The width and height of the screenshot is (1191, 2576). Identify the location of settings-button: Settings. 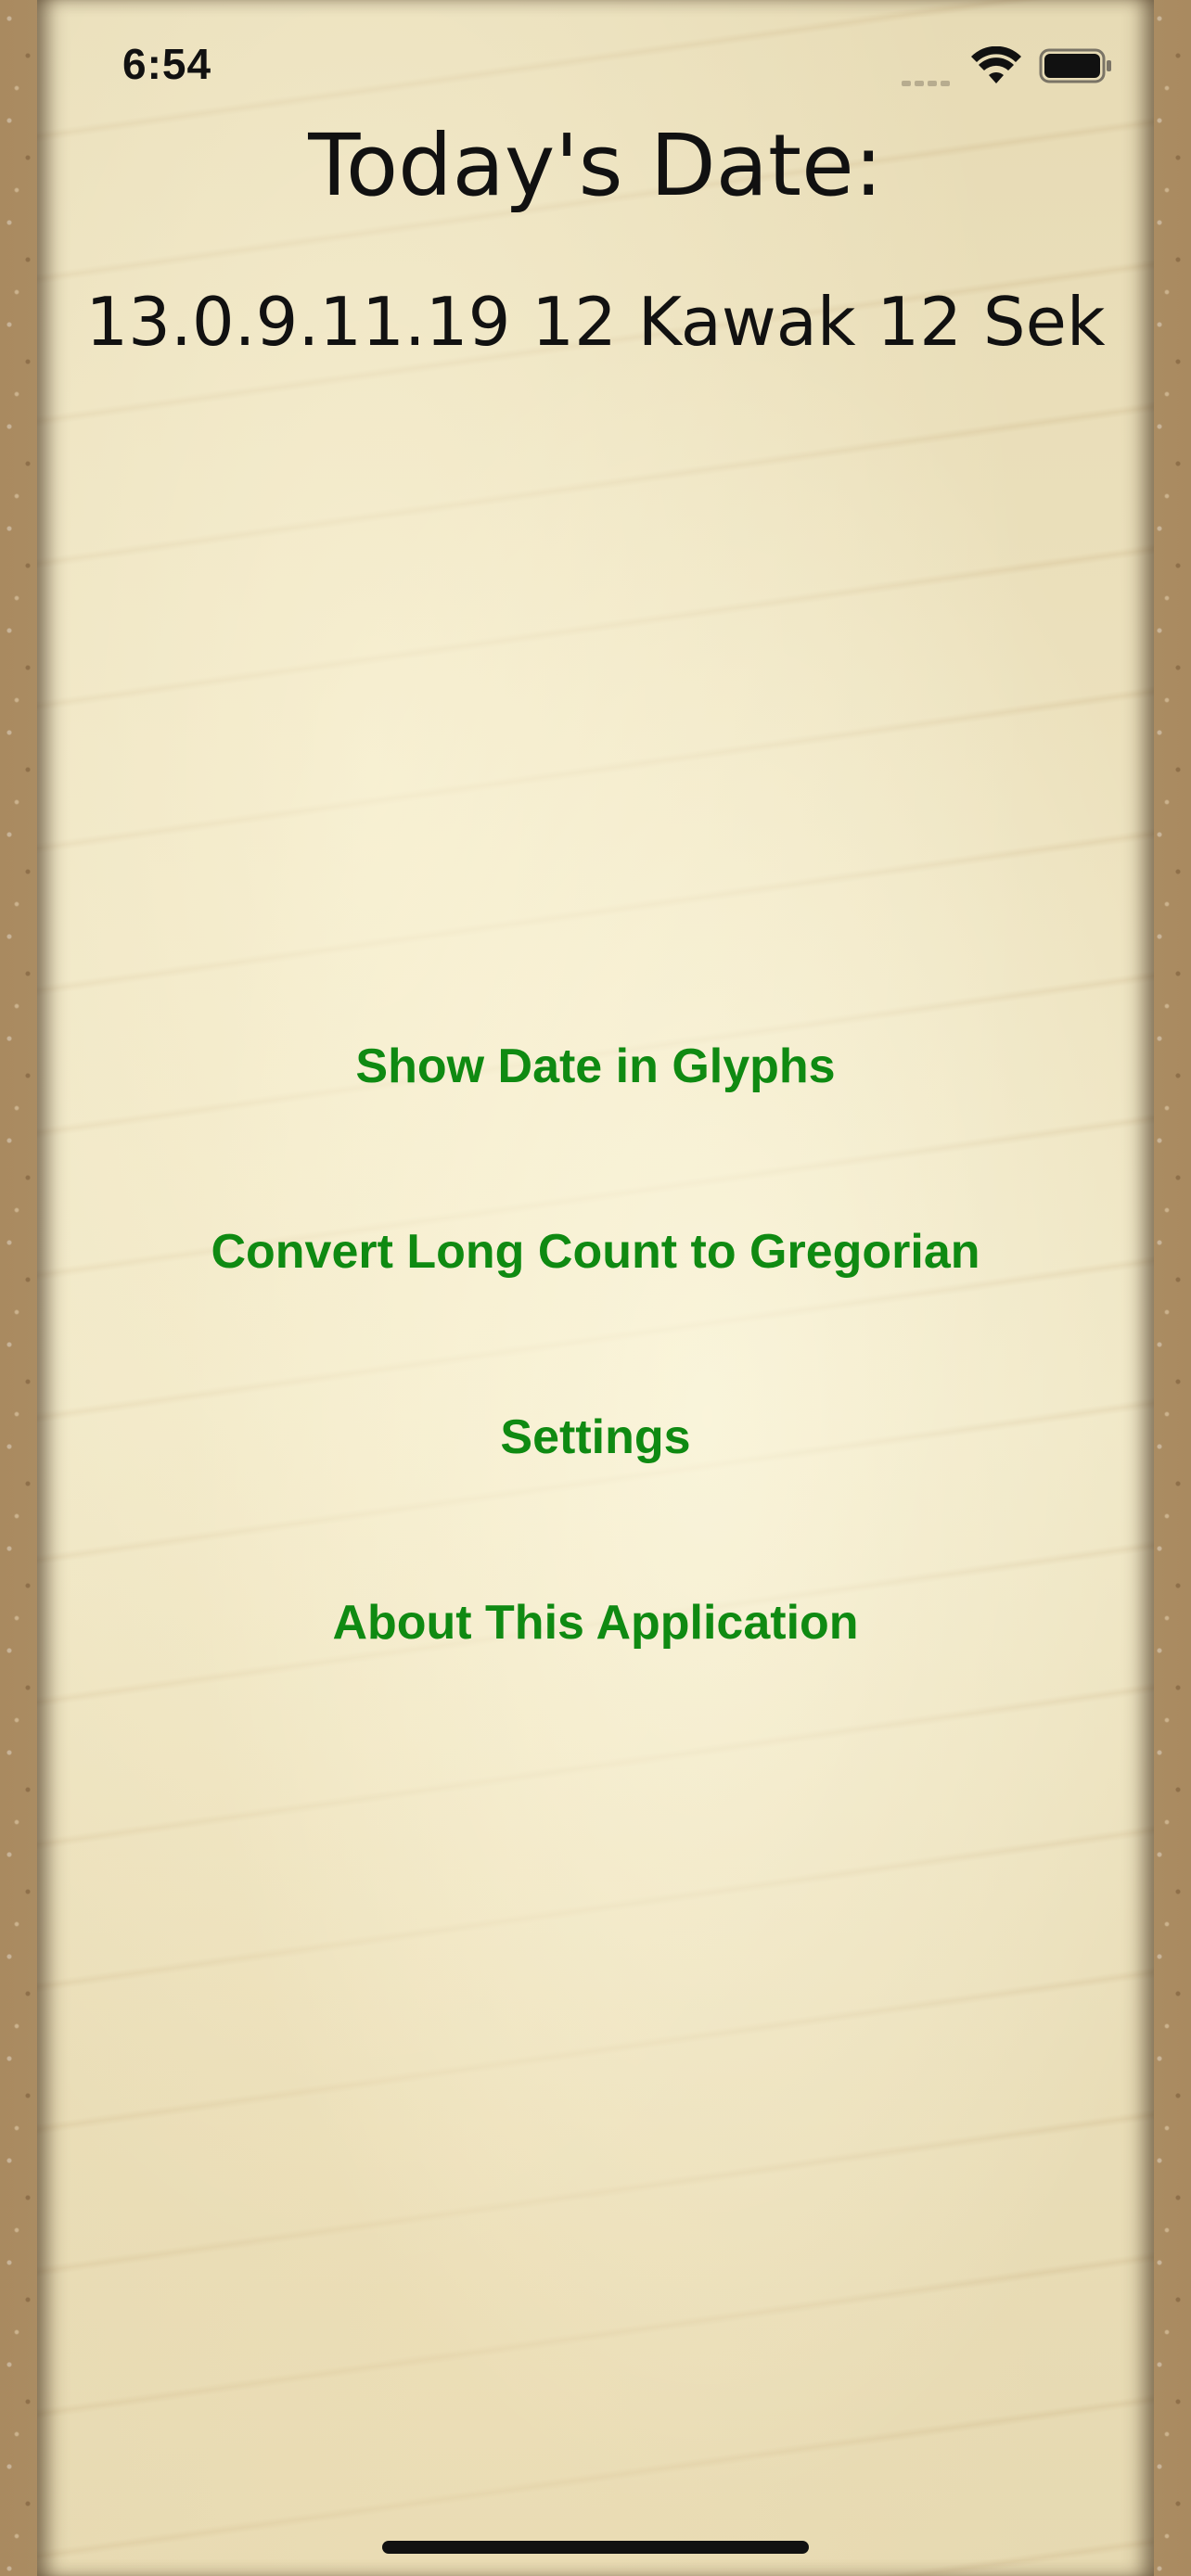
(595, 1438).